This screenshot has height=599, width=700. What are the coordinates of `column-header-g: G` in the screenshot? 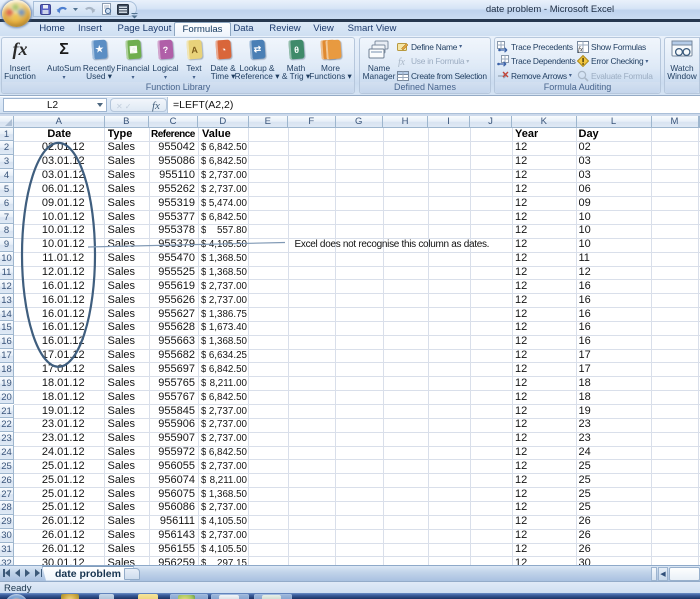 It's located at (359, 121).